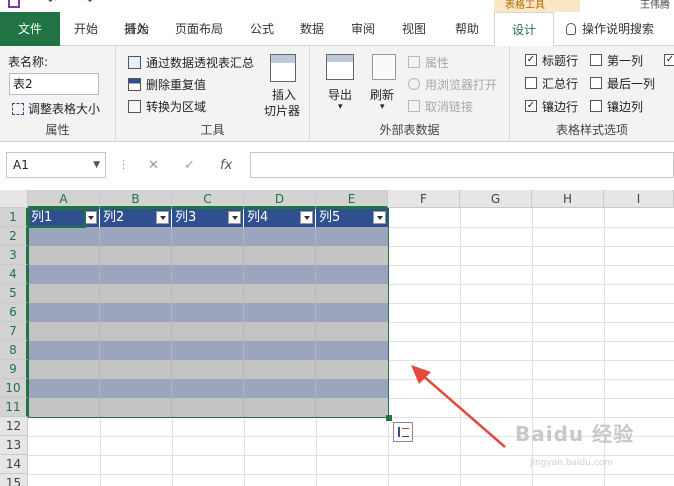 This screenshot has height=486, width=674. What do you see at coordinates (596, 60) in the screenshot?
I see `checkbox-first-column` at bounding box center [596, 60].